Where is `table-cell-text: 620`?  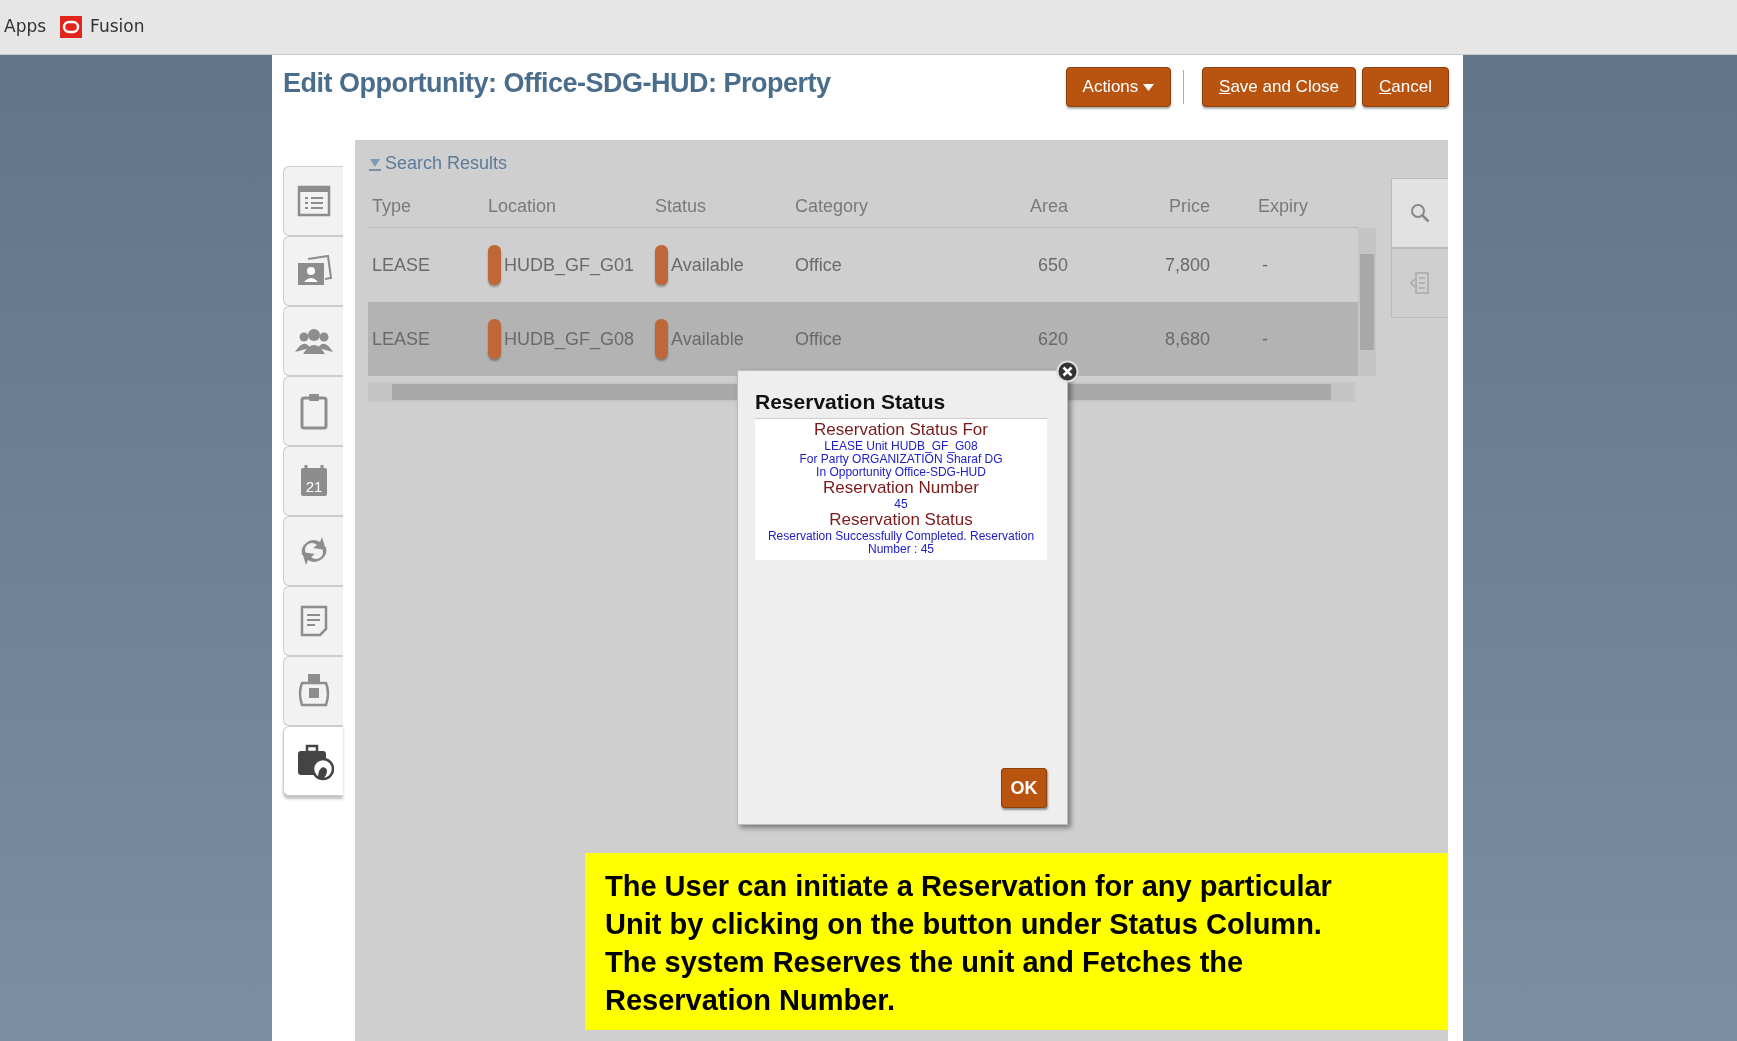
table-cell-text: 620 is located at coordinates (1052, 339).